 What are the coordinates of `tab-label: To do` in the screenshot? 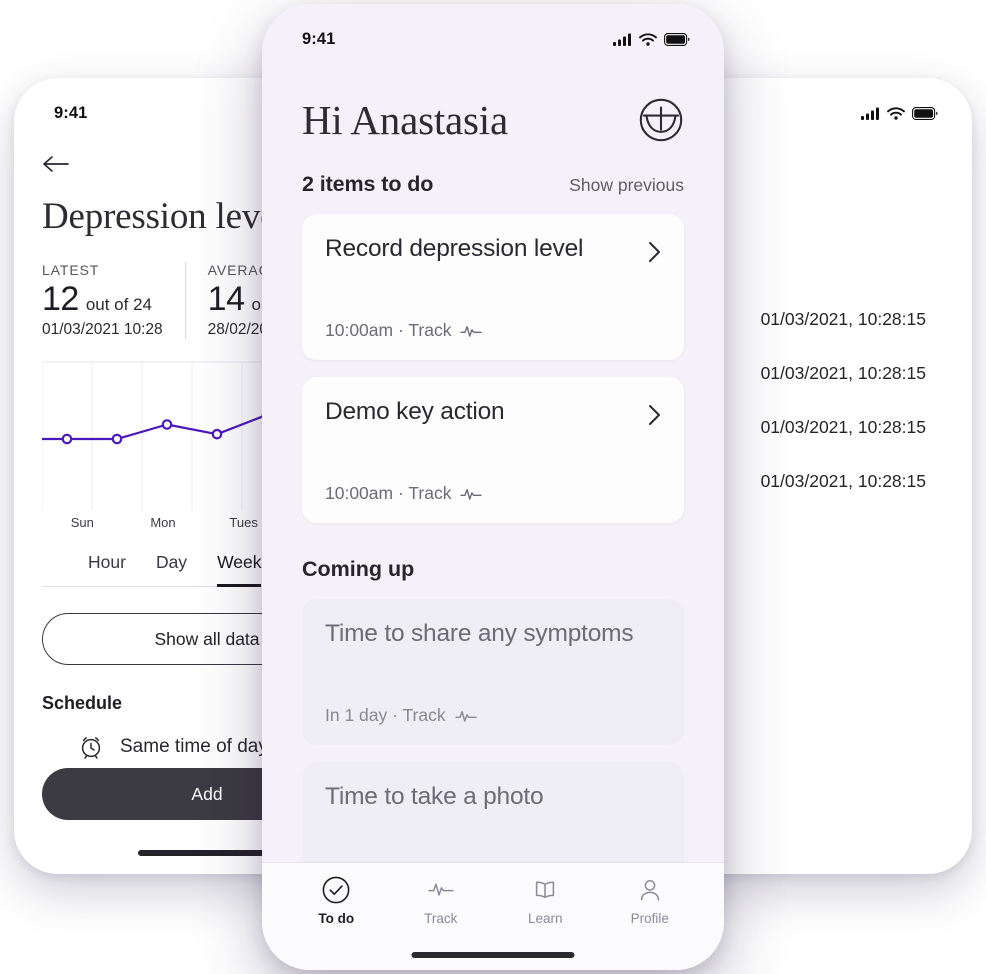 It's located at (336, 918).